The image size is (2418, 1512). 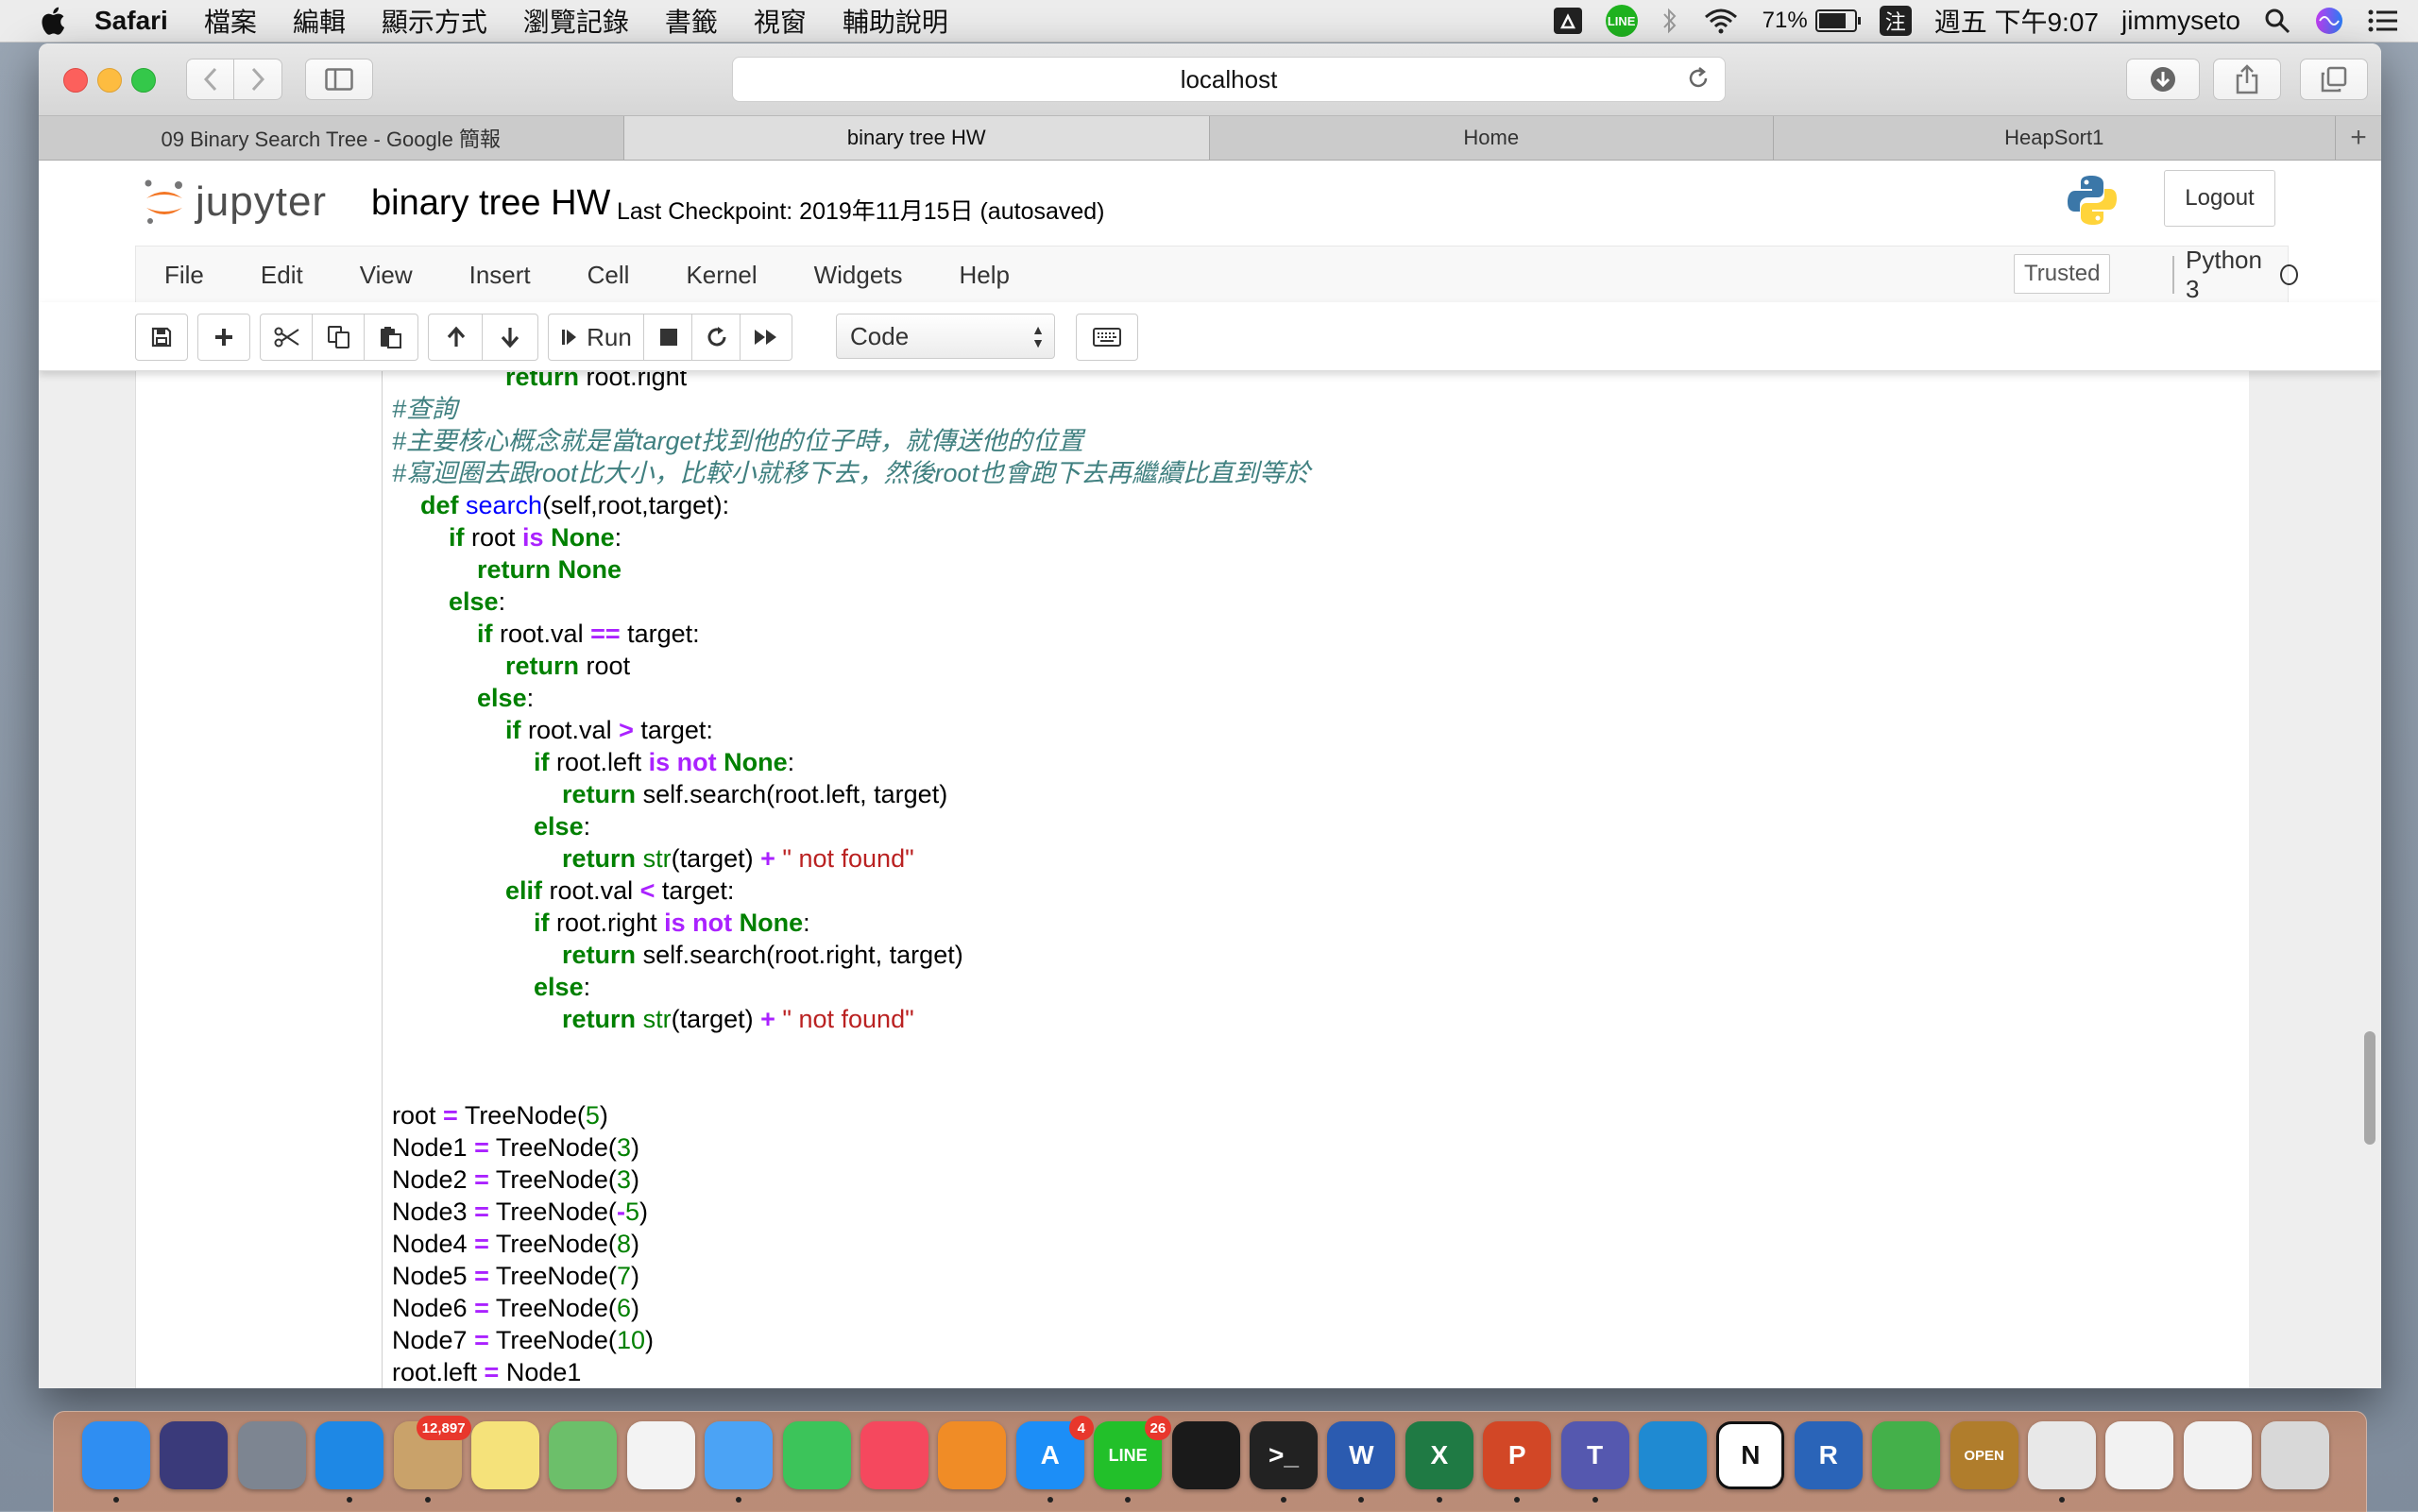 What do you see at coordinates (1673, 1455) in the screenshot?
I see `vscode-icon` at bounding box center [1673, 1455].